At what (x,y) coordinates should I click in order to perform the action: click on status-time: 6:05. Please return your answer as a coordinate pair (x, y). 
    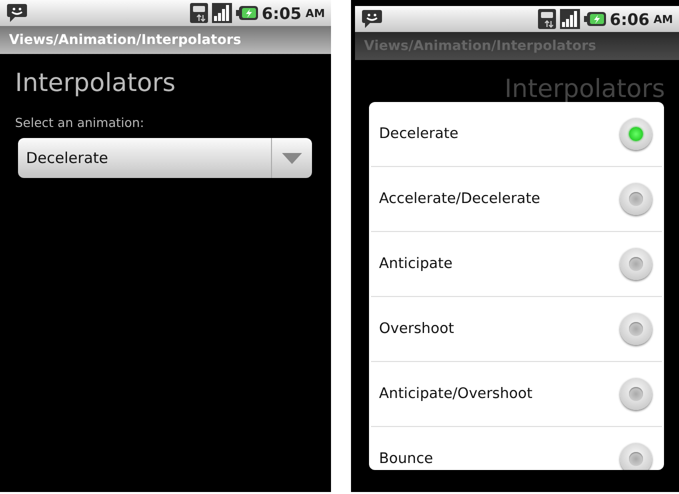
    Looking at the image, I should click on (282, 13).